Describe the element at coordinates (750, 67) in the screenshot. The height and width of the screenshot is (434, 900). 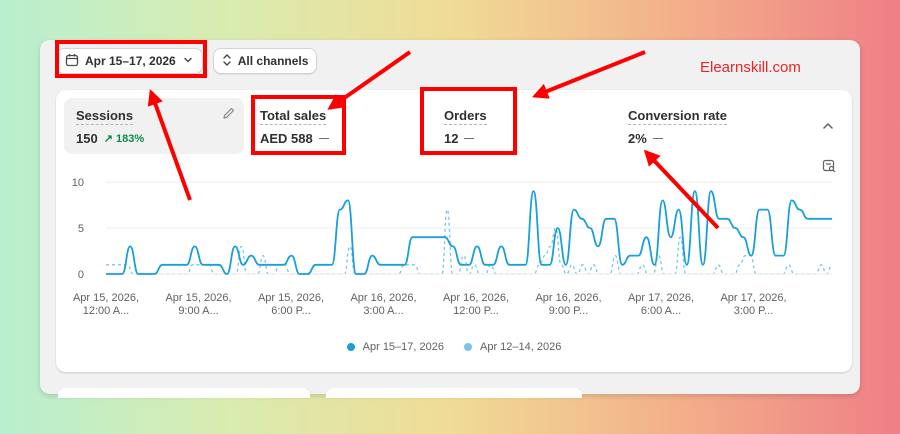
I see `watermark: Elearnskill.com` at that location.